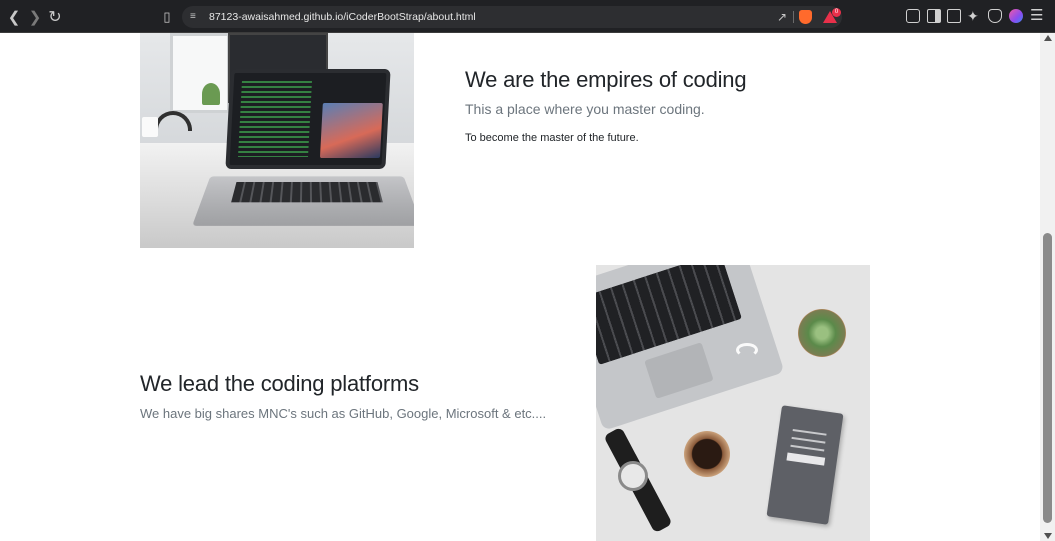 The height and width of the screenshot is (541, 1055). What do you see at coordinates (35, 16) in the screenshot?
I see `chevron-right-icon: ❯` at bounding box center [35, 16].